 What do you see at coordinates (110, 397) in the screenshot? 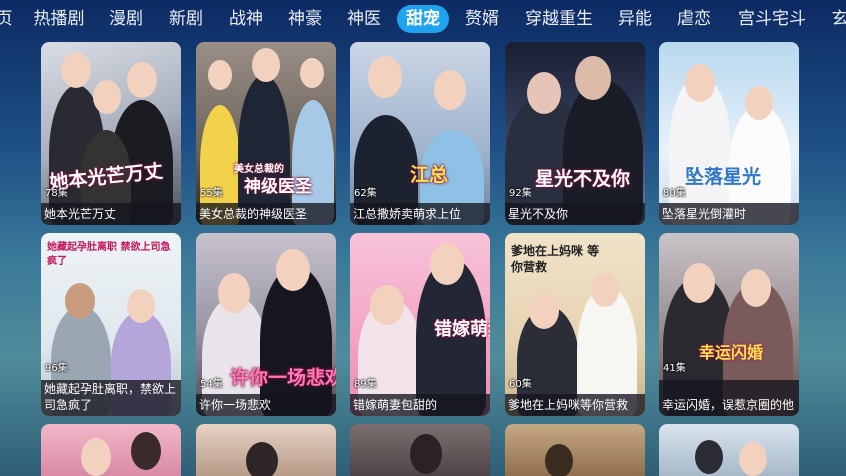
I see `card-title: 她藏起孕肚离职，禁欲上司急疯了` at bounding box center [110, 397].